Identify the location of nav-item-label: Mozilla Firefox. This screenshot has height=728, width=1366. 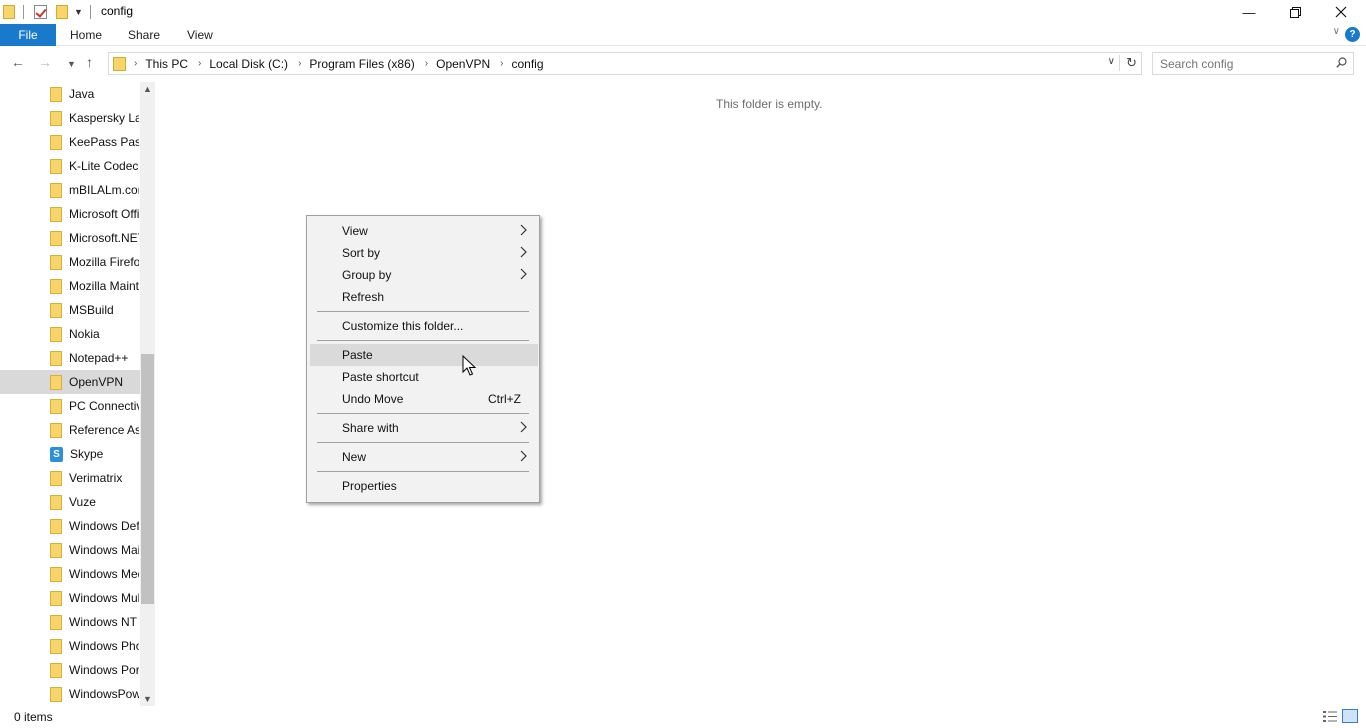
(104, 262).